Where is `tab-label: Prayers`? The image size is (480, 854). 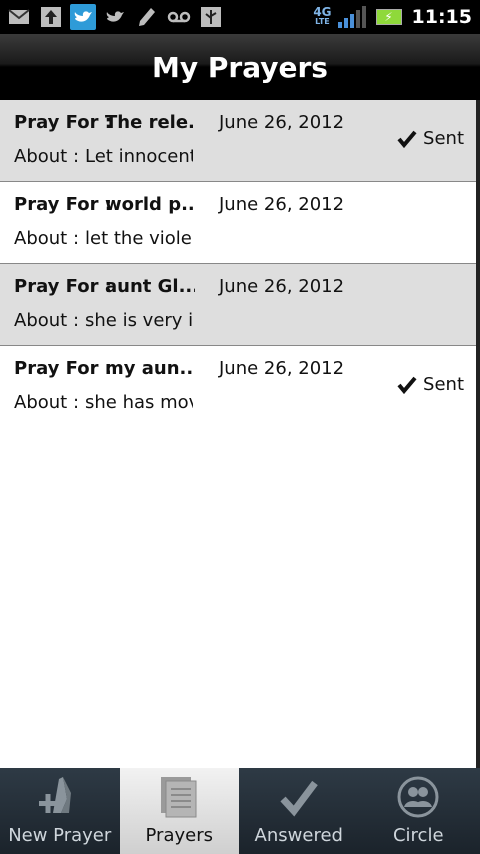
tab-label: Prayers is located at coordinates (179, 835).